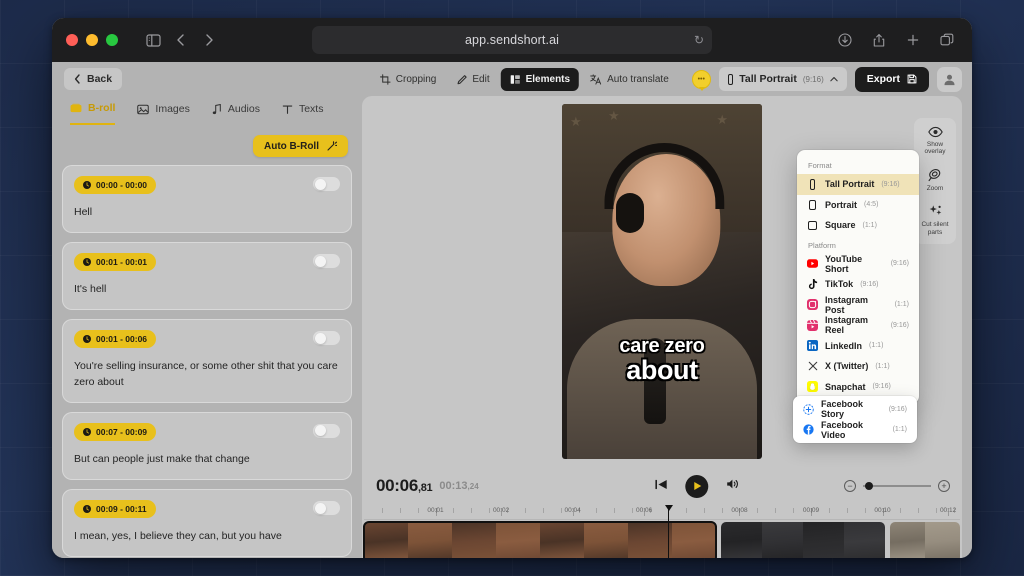  I want to click on menu-item-instagram-reel: Instagram Reel (9:16), so click(858, 325).